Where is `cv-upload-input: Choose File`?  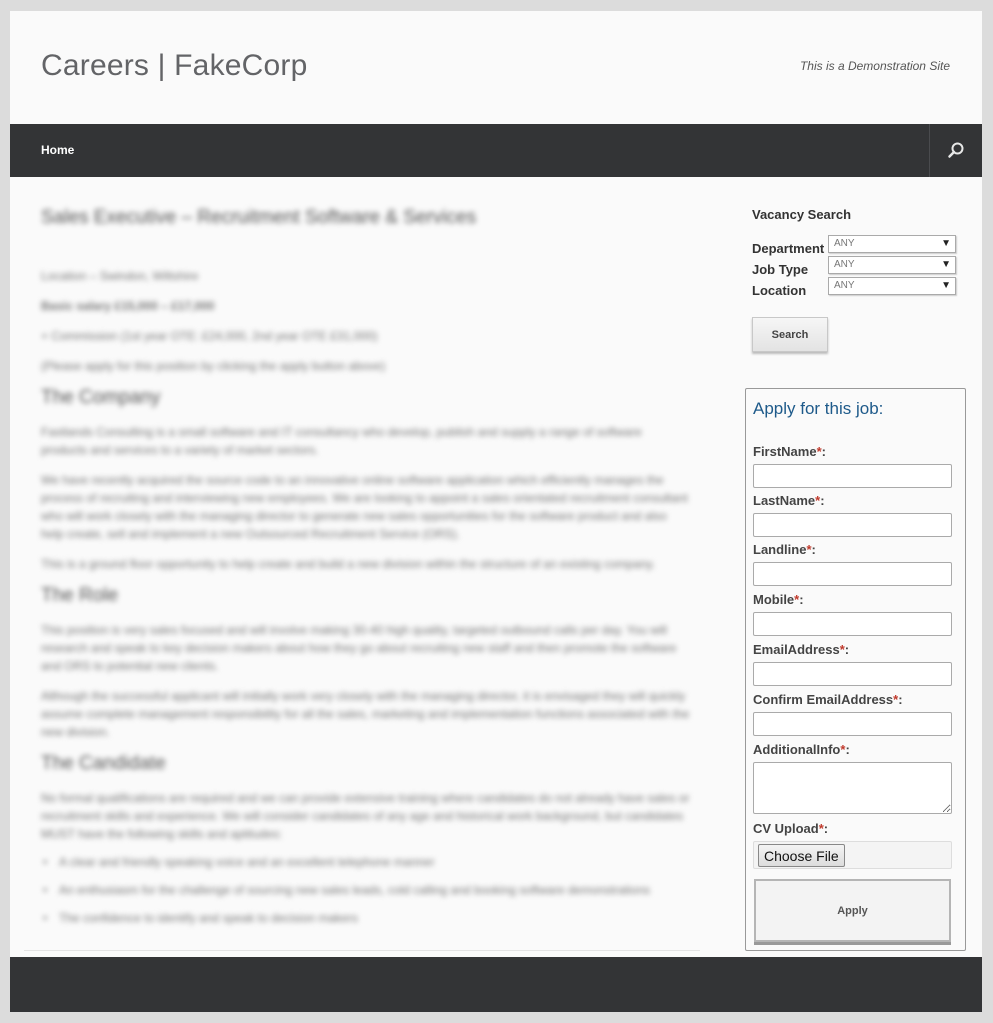
cv-upload-input: Choose File is located at coordinates (852, 855).